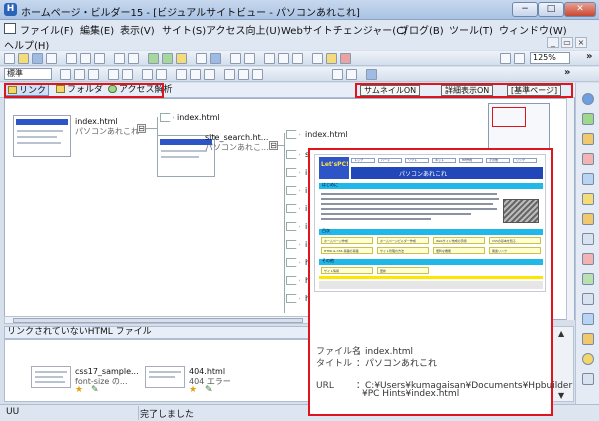  I want to click on canvas-horizontal-scrollbar, so click(159, 320).